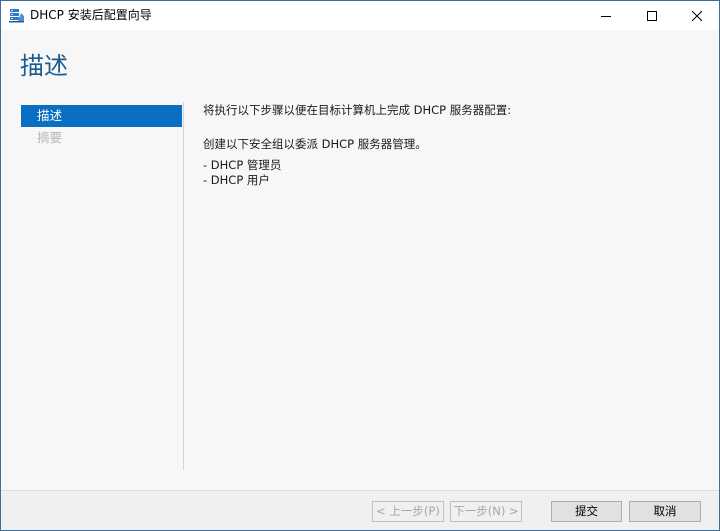  I want to click on minimize-icon, so click(606, 16).